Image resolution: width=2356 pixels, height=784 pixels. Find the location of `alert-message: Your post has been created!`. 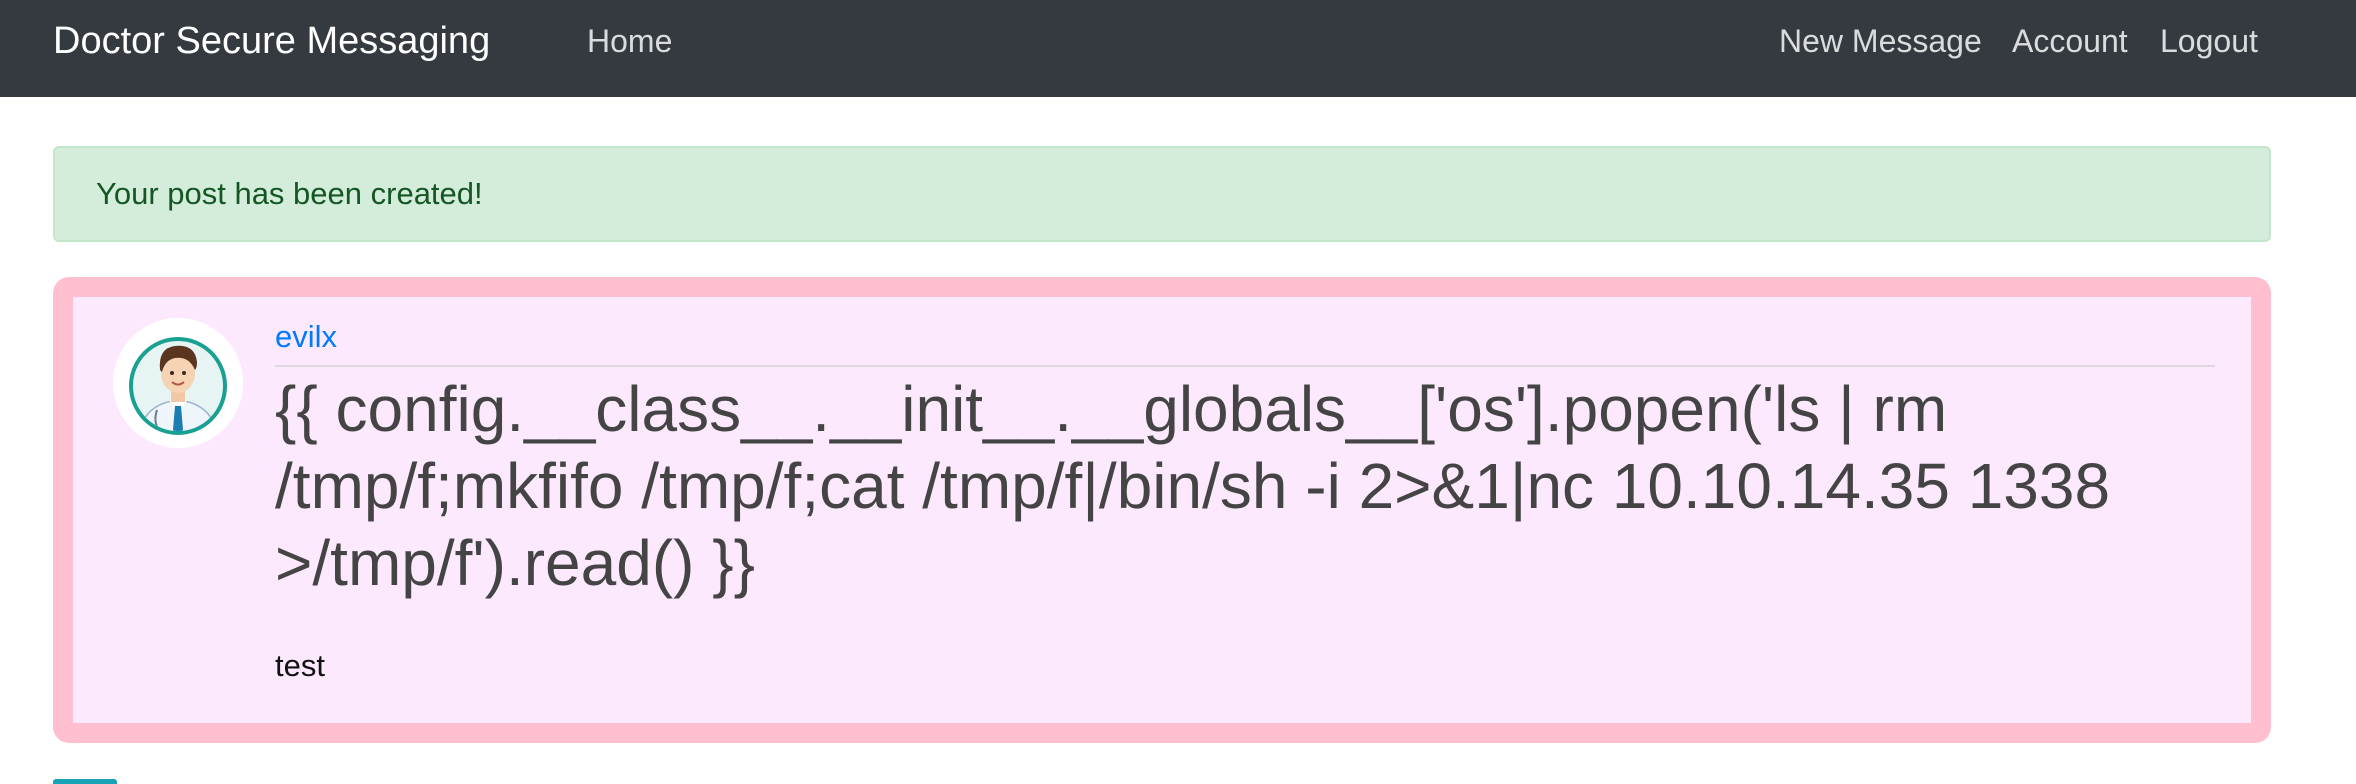

alert-message: Your post has been created! is located at coordinates (289, 193).